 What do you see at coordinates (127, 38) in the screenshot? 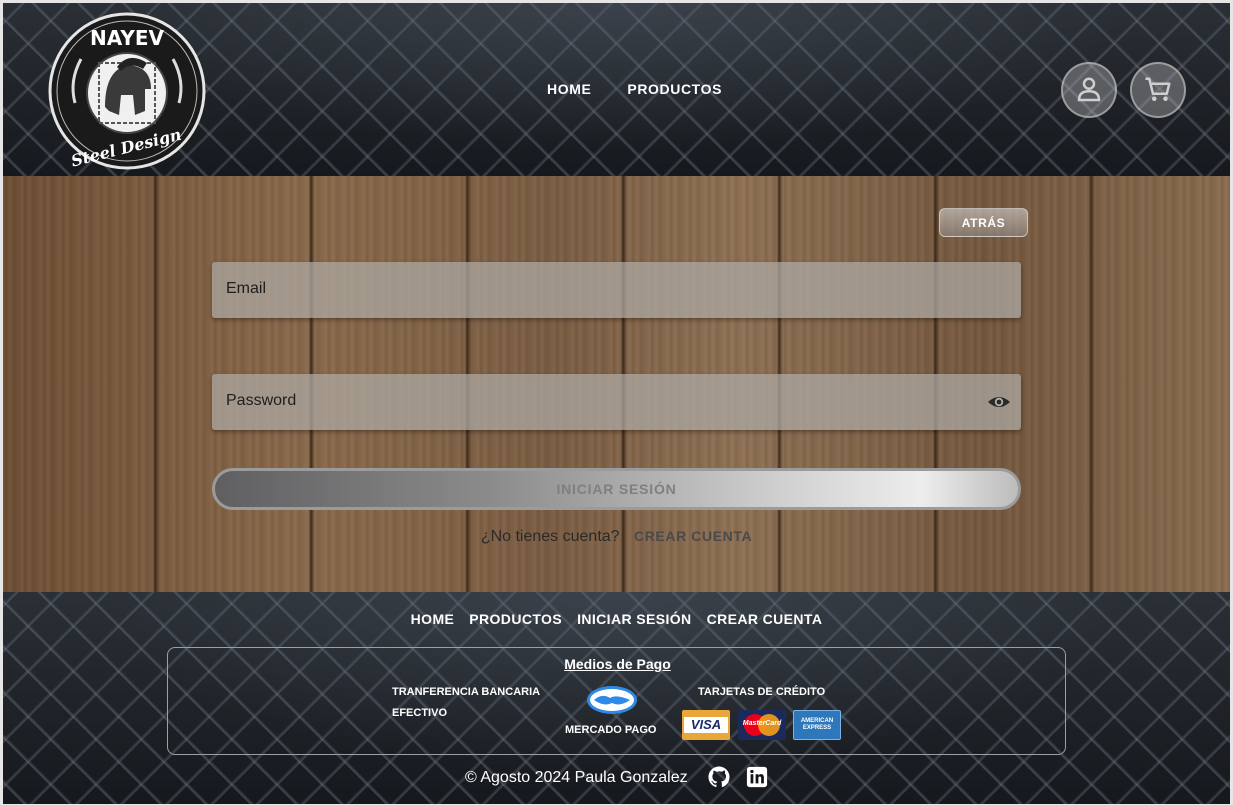
I see `logo-top-text: NAYEV` at bounding box center [127, 38].